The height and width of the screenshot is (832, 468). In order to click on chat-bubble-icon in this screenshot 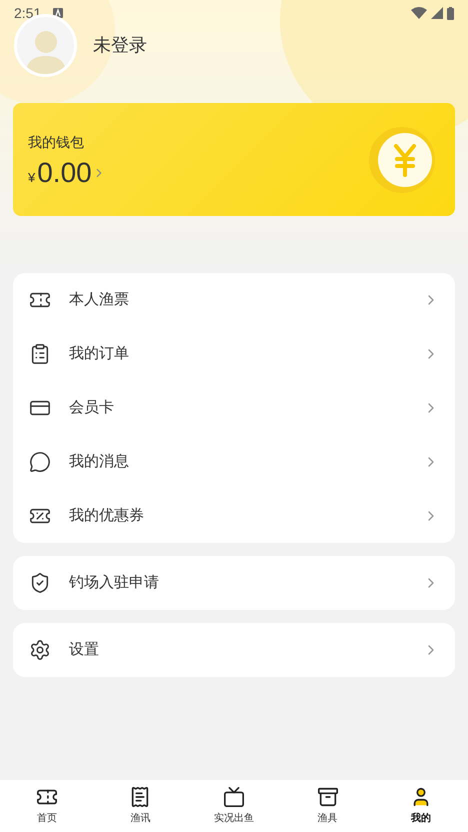, I will do `click(40, 462)`.